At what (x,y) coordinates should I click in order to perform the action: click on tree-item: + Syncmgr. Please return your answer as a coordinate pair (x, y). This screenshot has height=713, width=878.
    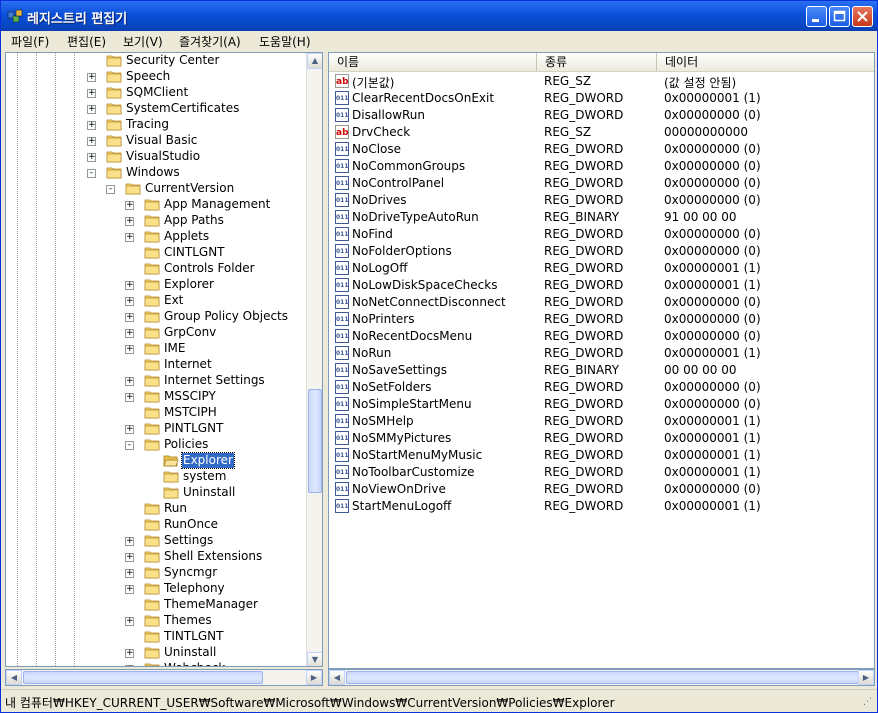
    Looking at the image, I should click on (215, 573).